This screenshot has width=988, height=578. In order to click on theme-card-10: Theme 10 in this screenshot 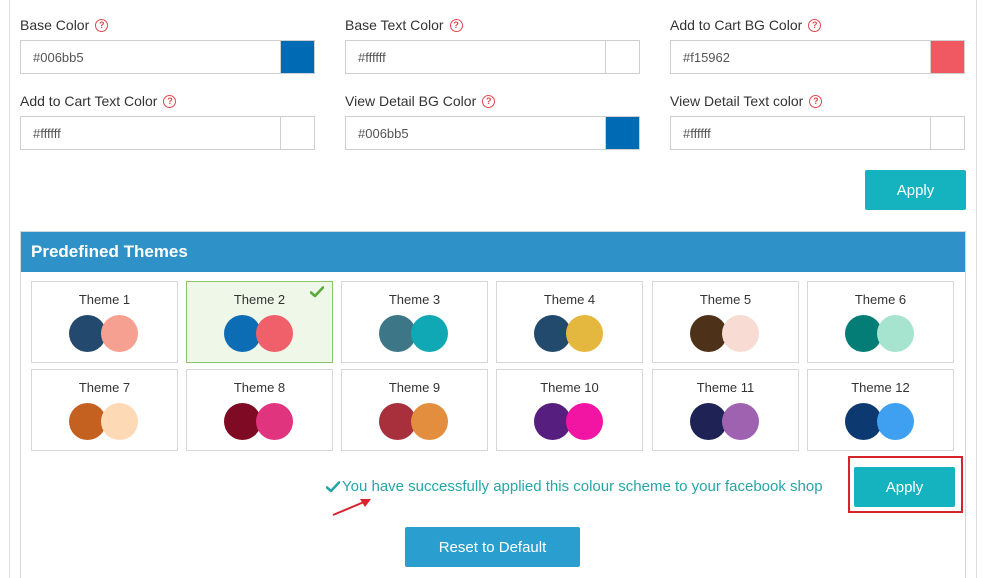, I will do `click(569, 410)`.